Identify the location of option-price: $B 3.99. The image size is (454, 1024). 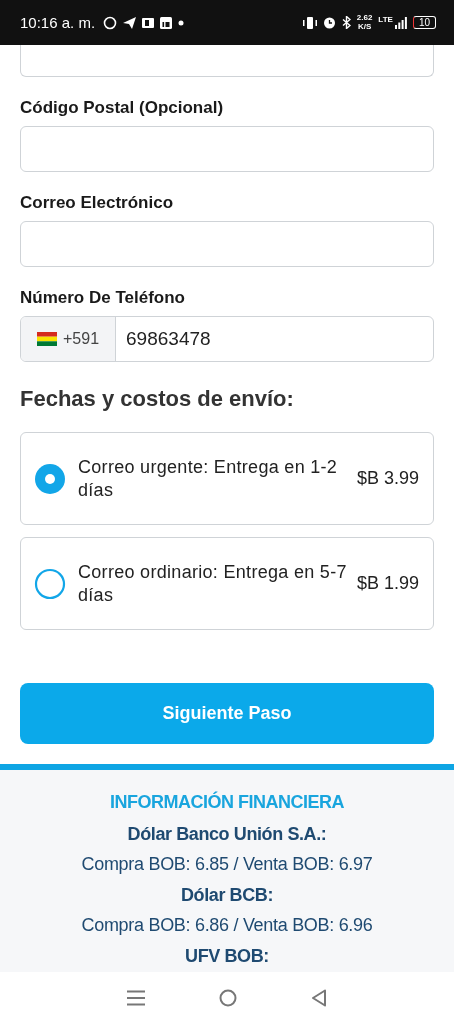
(387, 478).